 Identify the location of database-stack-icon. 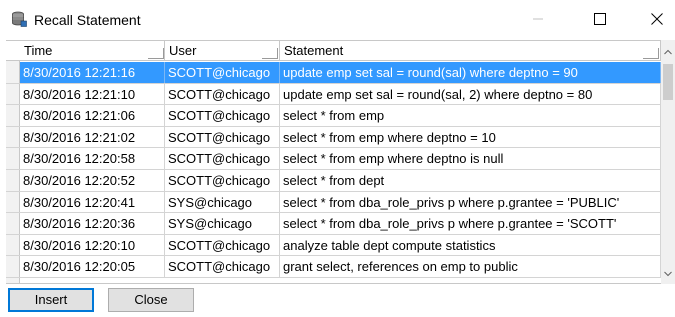
(19, 19).